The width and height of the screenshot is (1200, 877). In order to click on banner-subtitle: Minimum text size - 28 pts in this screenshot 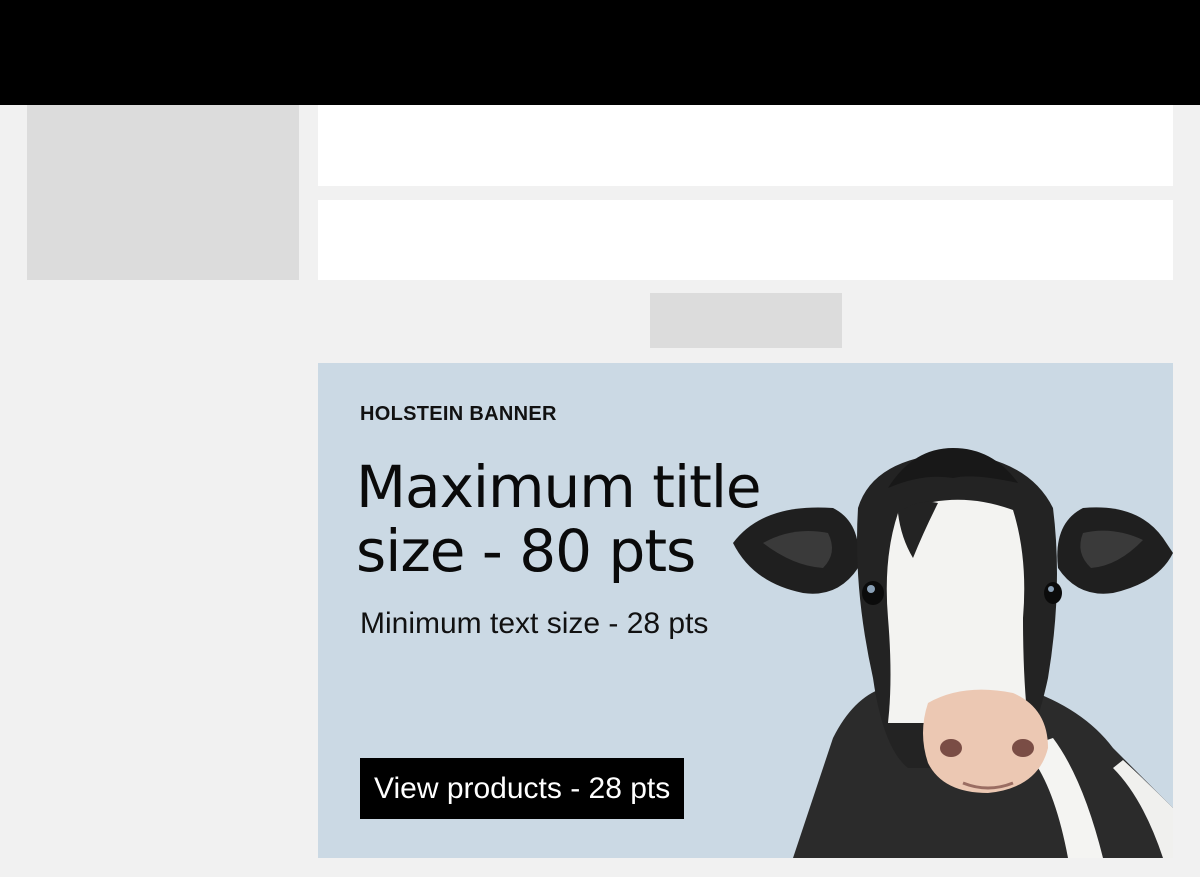, I will do `click(534, 623)`.